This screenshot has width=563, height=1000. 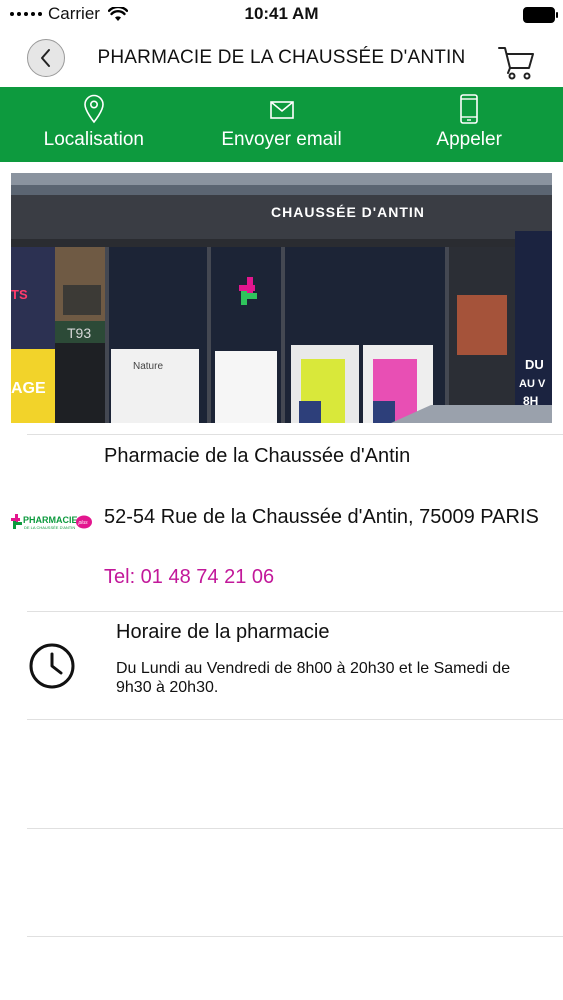 I want to click on pharmacy-logo: PHARMACIE DE LA CHAUSSÉE D'ANTIN plus, so click(x=52, y=522).